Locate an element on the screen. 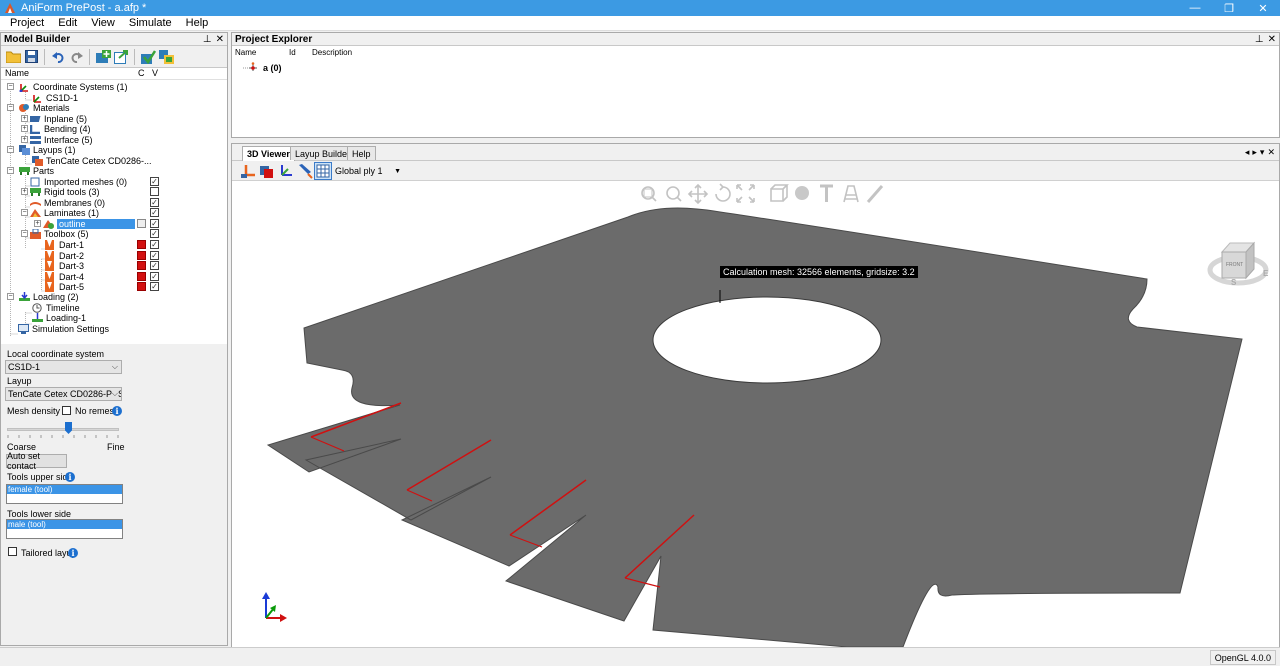  pick-tool-icon is located at coordinates (305, 171).